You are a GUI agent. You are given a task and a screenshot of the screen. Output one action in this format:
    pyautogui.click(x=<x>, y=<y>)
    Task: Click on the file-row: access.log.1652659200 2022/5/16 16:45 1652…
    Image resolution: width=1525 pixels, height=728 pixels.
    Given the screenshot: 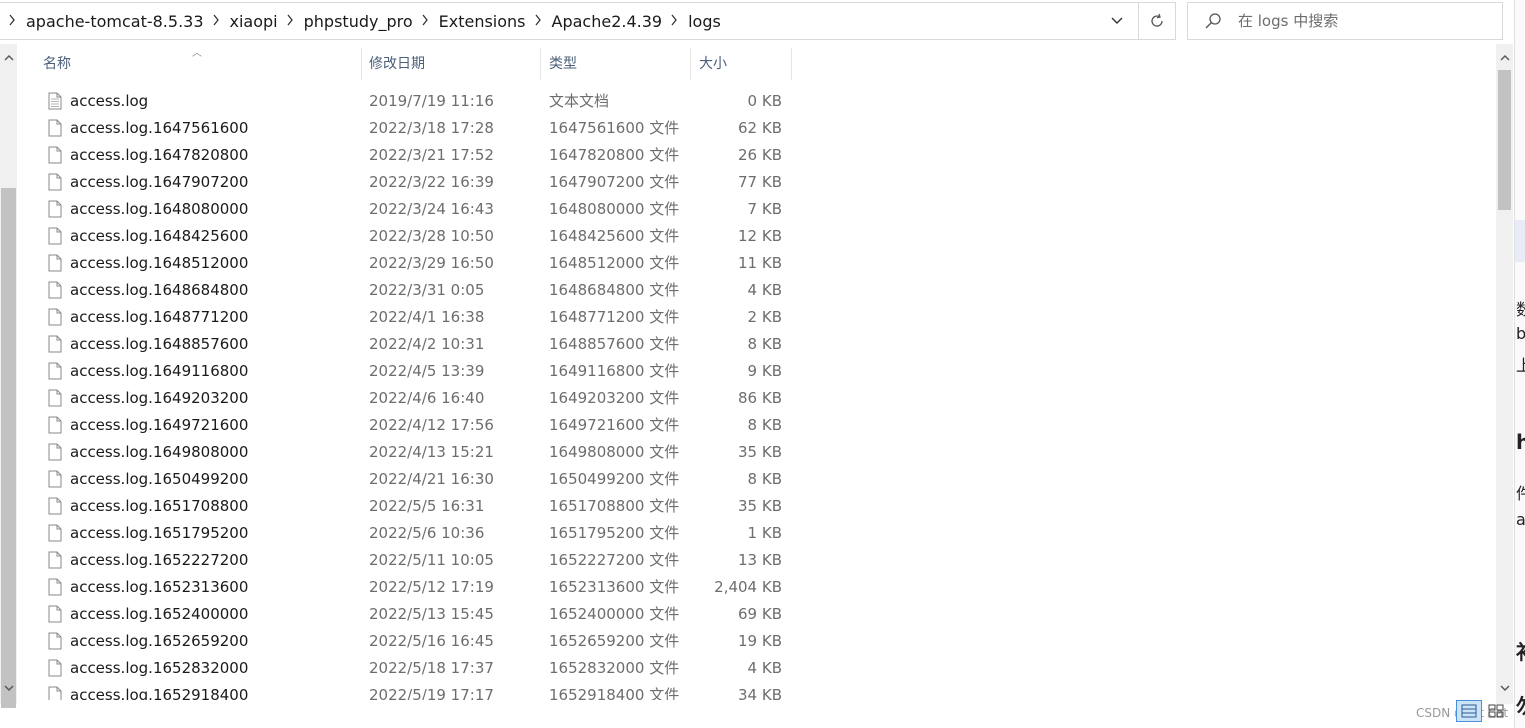 What is the action you would take?
    pyautogui.click(x=400, y=641)
    